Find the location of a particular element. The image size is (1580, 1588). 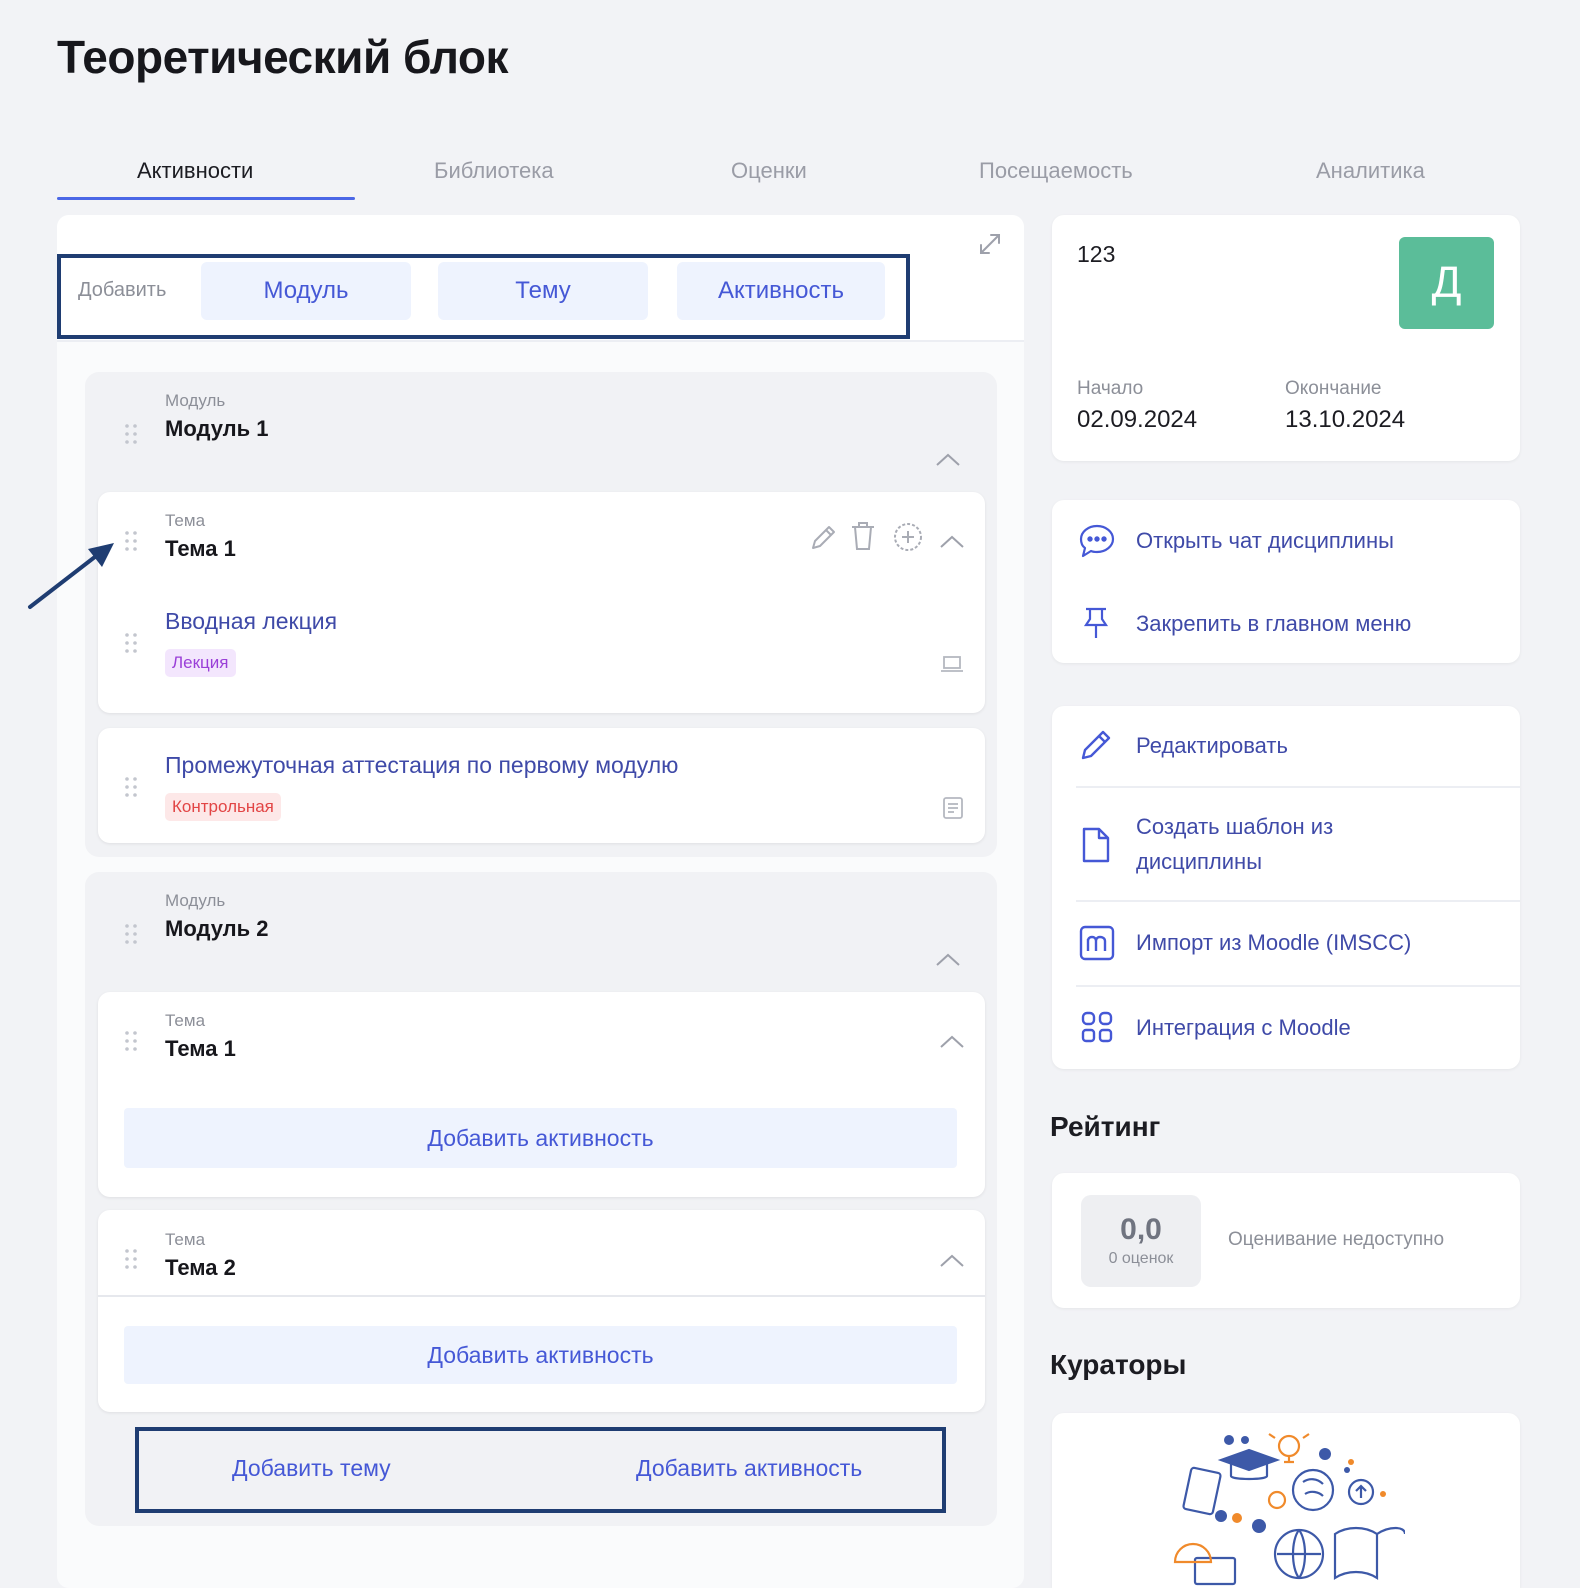

end-date: 13.10.2024 is located at coordinates (1345, 419).